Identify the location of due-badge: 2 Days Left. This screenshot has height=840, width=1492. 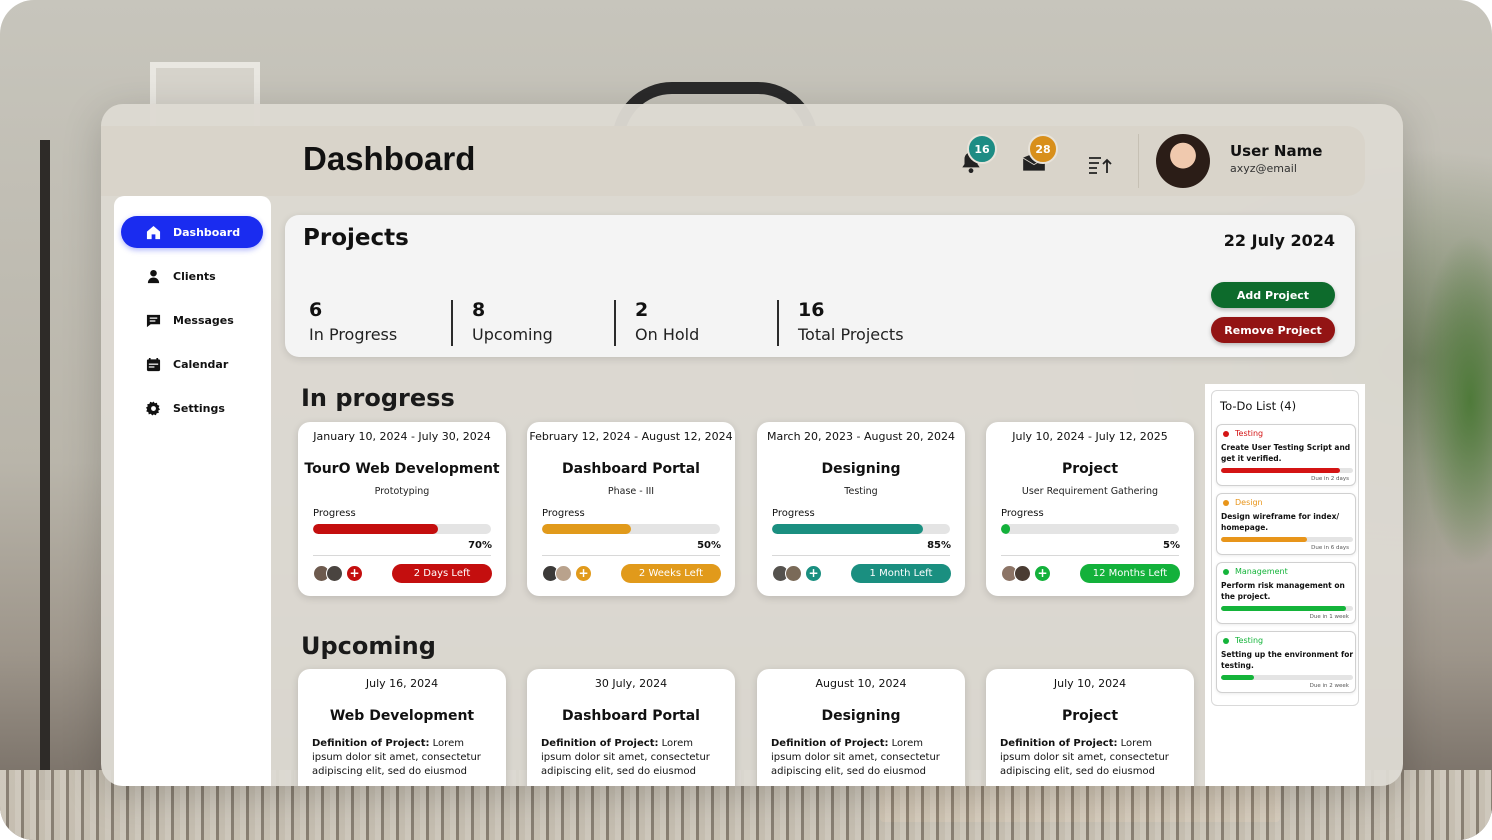
(442, 573).